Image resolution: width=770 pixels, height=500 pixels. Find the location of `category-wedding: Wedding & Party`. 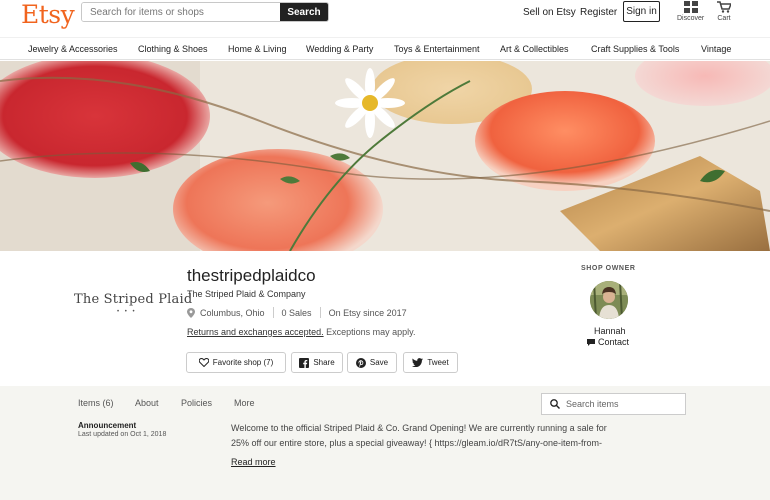

category-wedding: Wedding & Party is located at coordinates (339, 49).